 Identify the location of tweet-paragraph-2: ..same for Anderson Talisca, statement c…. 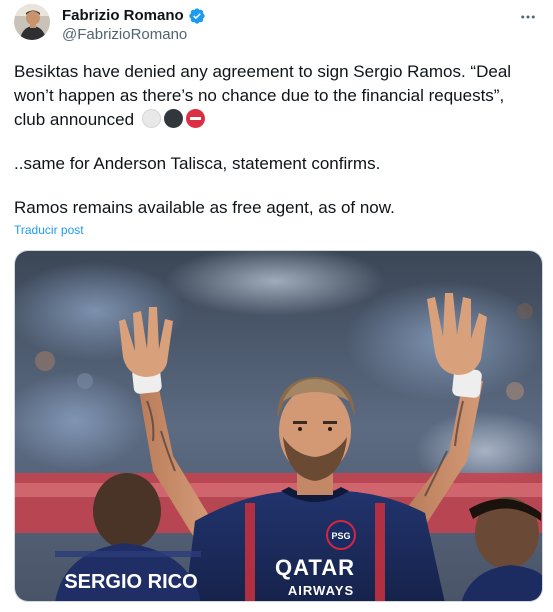
(197, 163).